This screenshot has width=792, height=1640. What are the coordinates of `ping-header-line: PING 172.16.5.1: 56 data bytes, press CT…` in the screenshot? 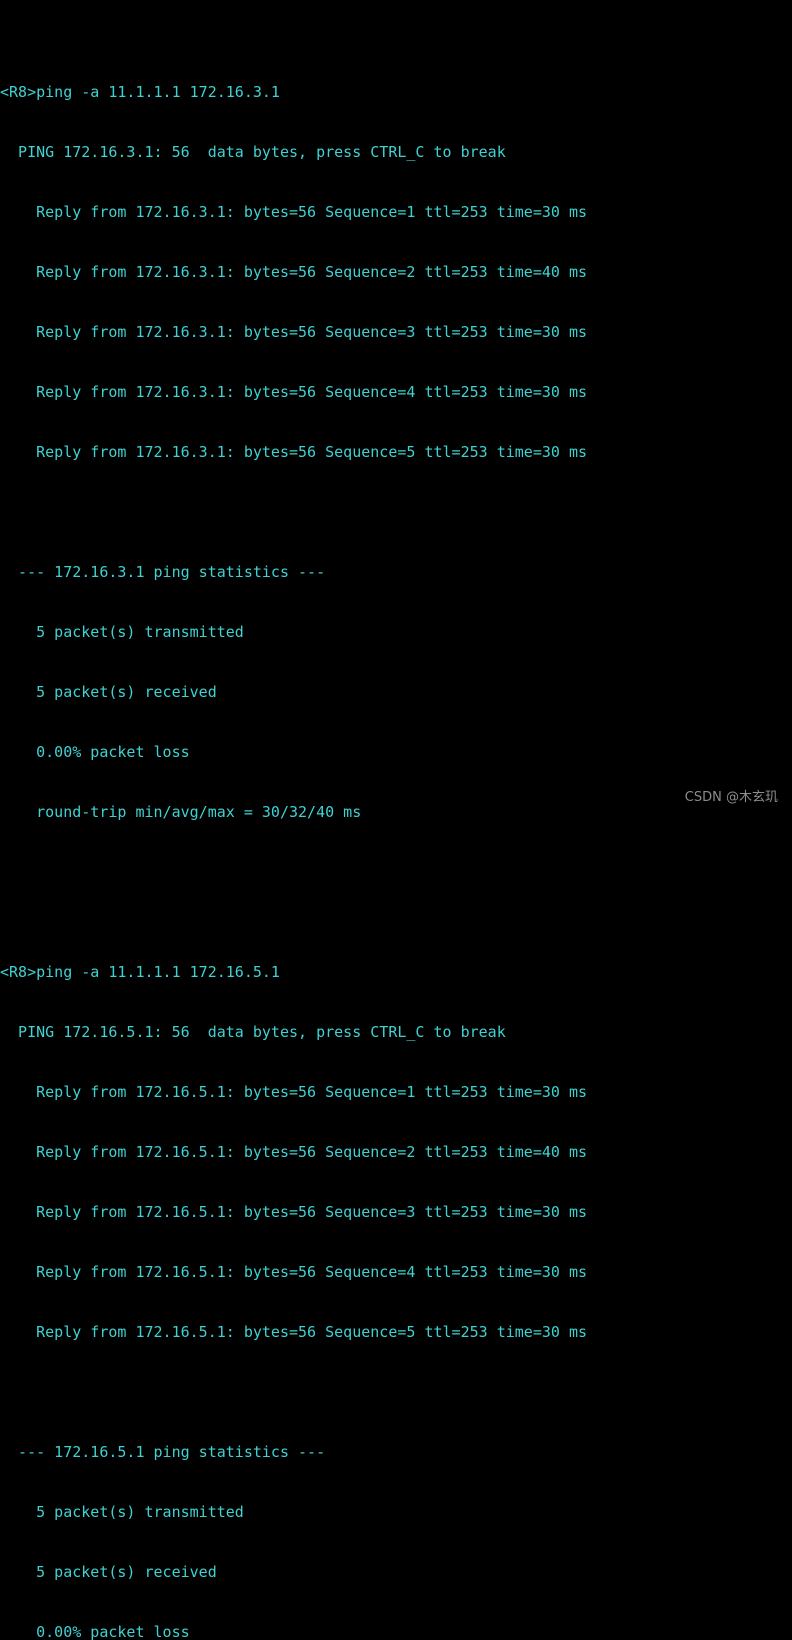 It's located at (253, 1032).